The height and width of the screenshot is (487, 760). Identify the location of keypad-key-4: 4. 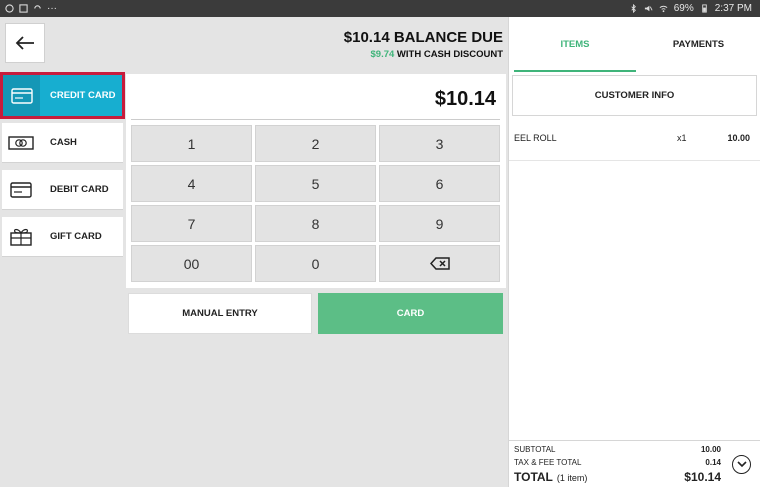
(191, 183).